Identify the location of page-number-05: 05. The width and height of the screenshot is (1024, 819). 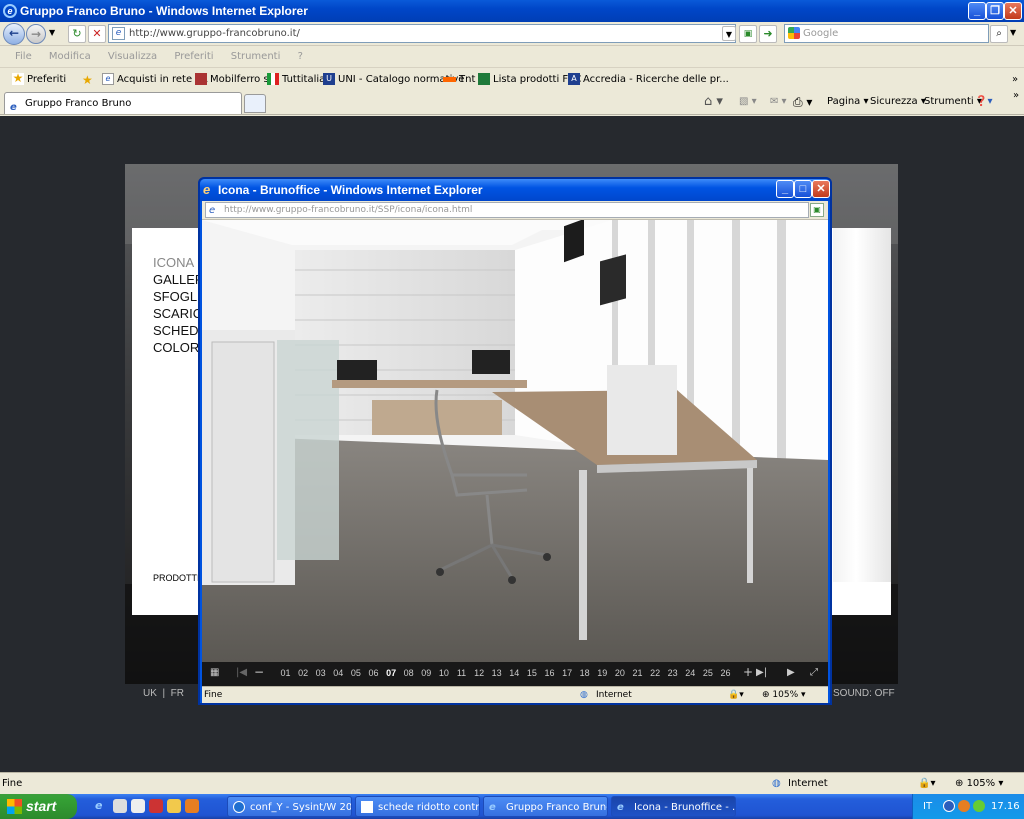
(355, 673).